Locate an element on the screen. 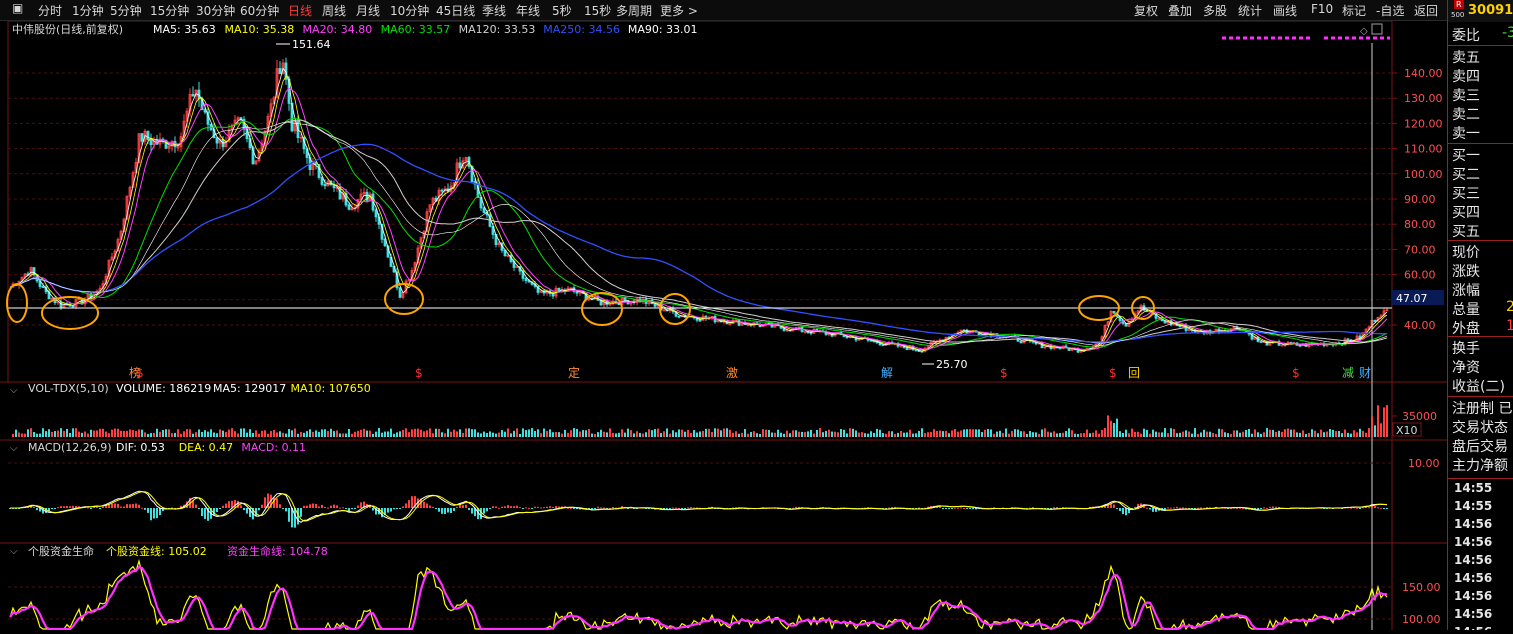  period-tab: 60分钟 is located at coordinates (259, 10).